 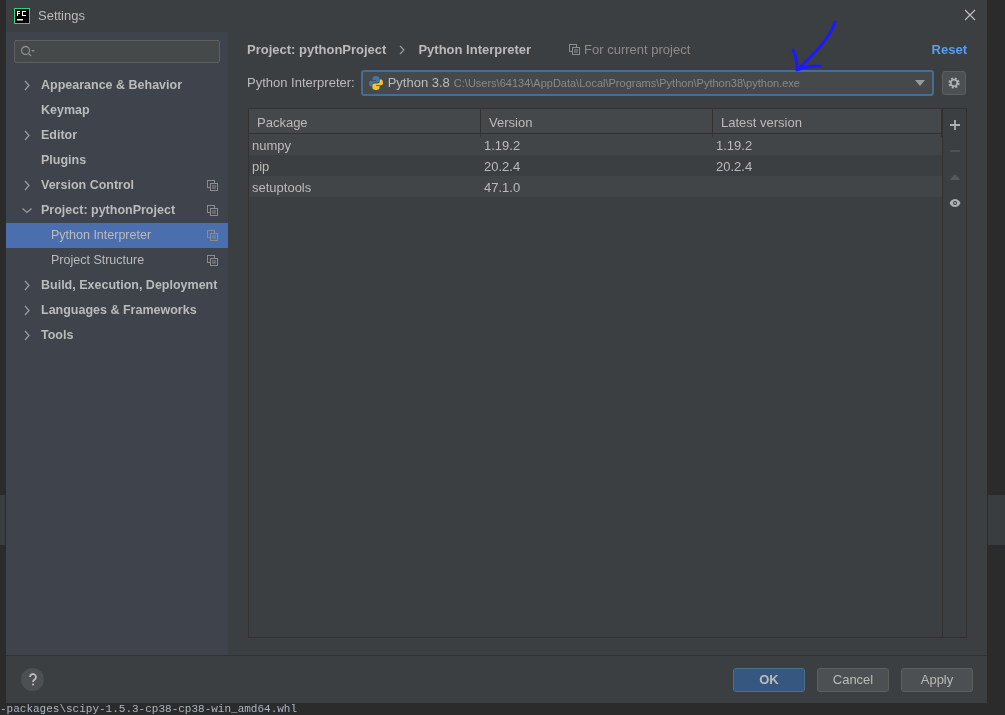 I want to click on table-cell: 47.1.0, so click(x=502, y=187).